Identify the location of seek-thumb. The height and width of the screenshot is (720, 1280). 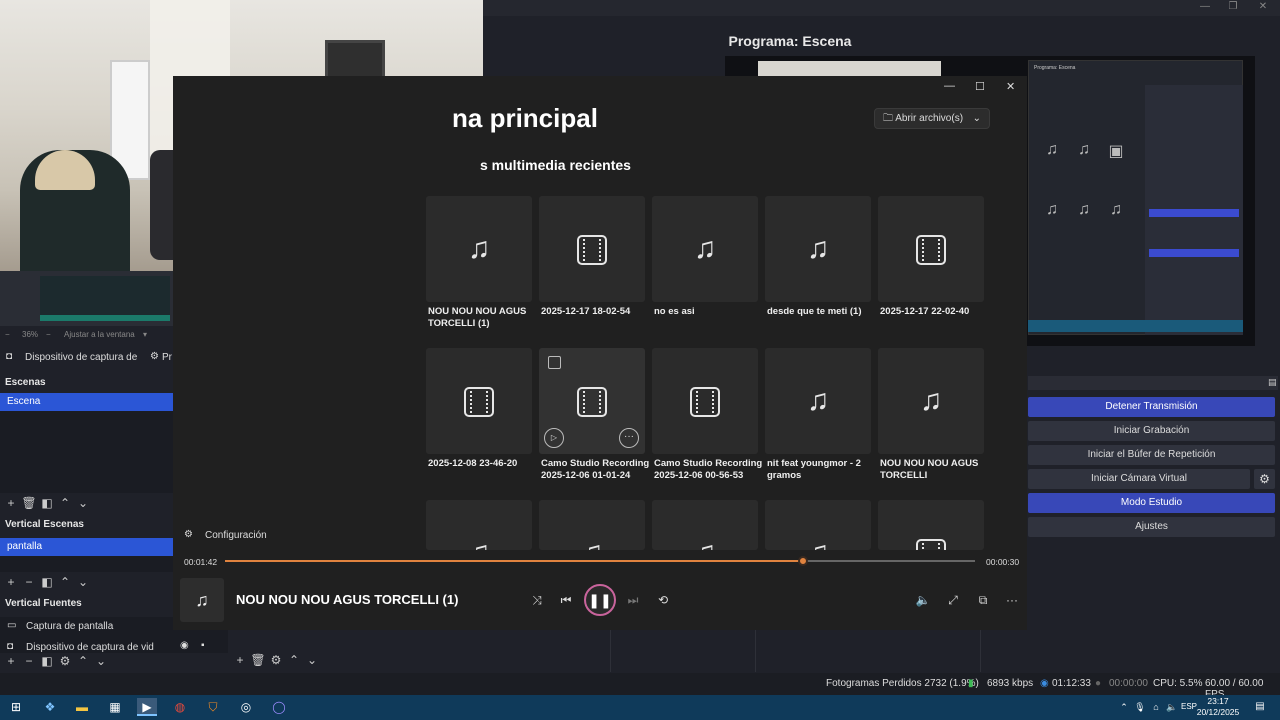
(802, 561).